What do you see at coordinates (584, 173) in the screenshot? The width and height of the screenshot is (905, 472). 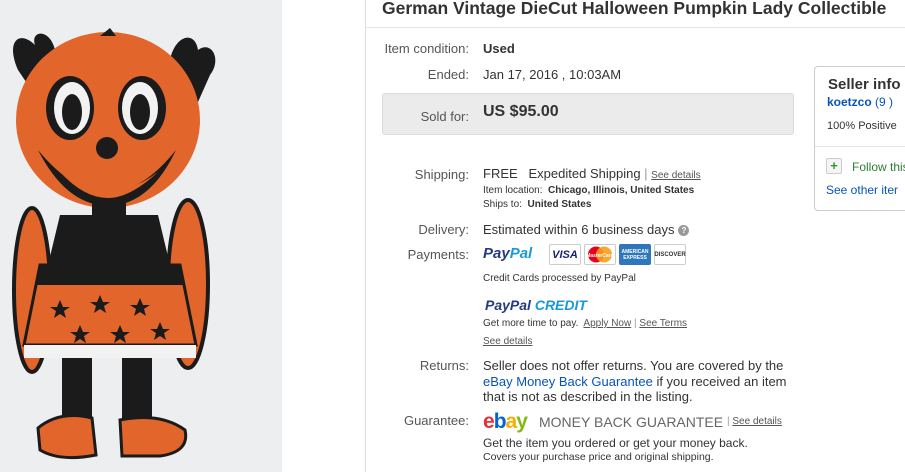 I see `shipping-method: Expedited Shipping` at bounding box center [584, 173].